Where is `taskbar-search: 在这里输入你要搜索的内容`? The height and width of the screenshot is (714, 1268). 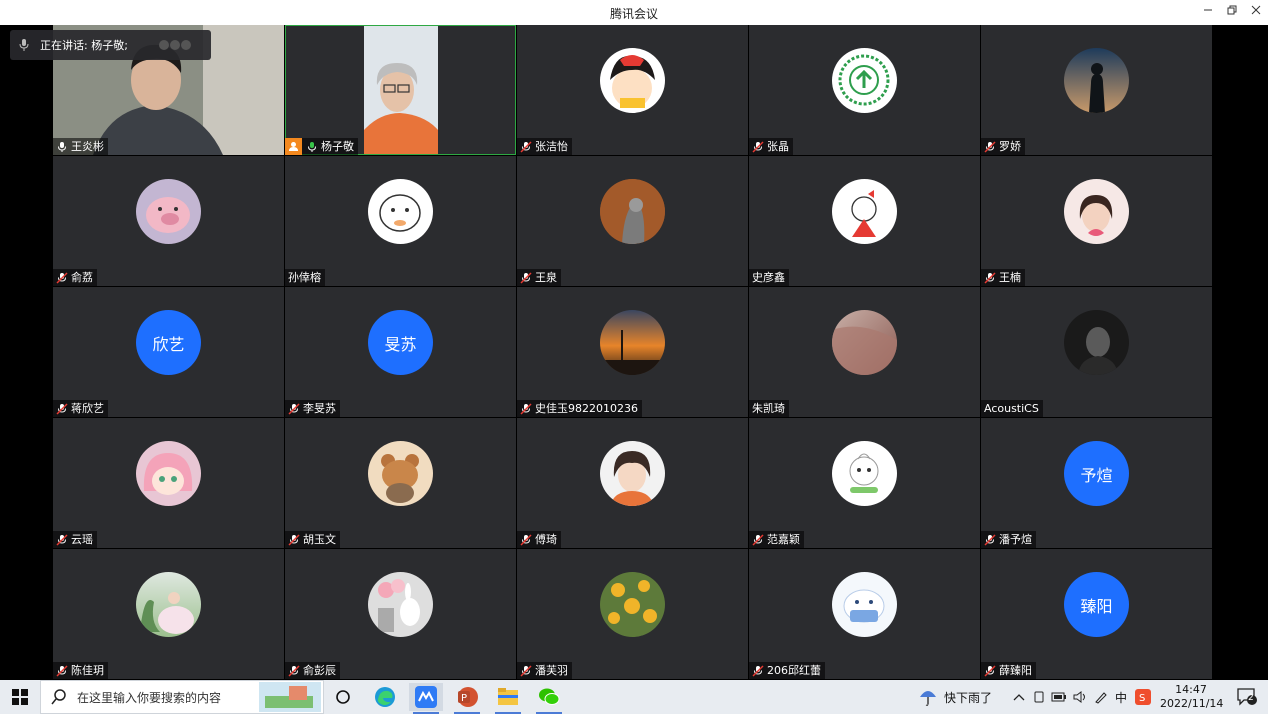 taskbar-search: 在这里输入你要搜索的内容 is located at coordinates (182, 697).